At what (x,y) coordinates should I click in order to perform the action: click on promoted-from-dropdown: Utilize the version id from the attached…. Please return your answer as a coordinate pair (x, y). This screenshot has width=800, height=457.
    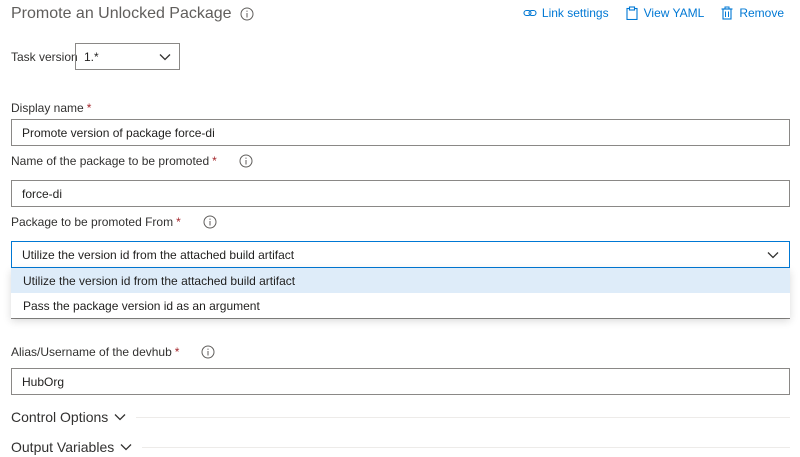
    Looking at the image, I should click on (400, 254).